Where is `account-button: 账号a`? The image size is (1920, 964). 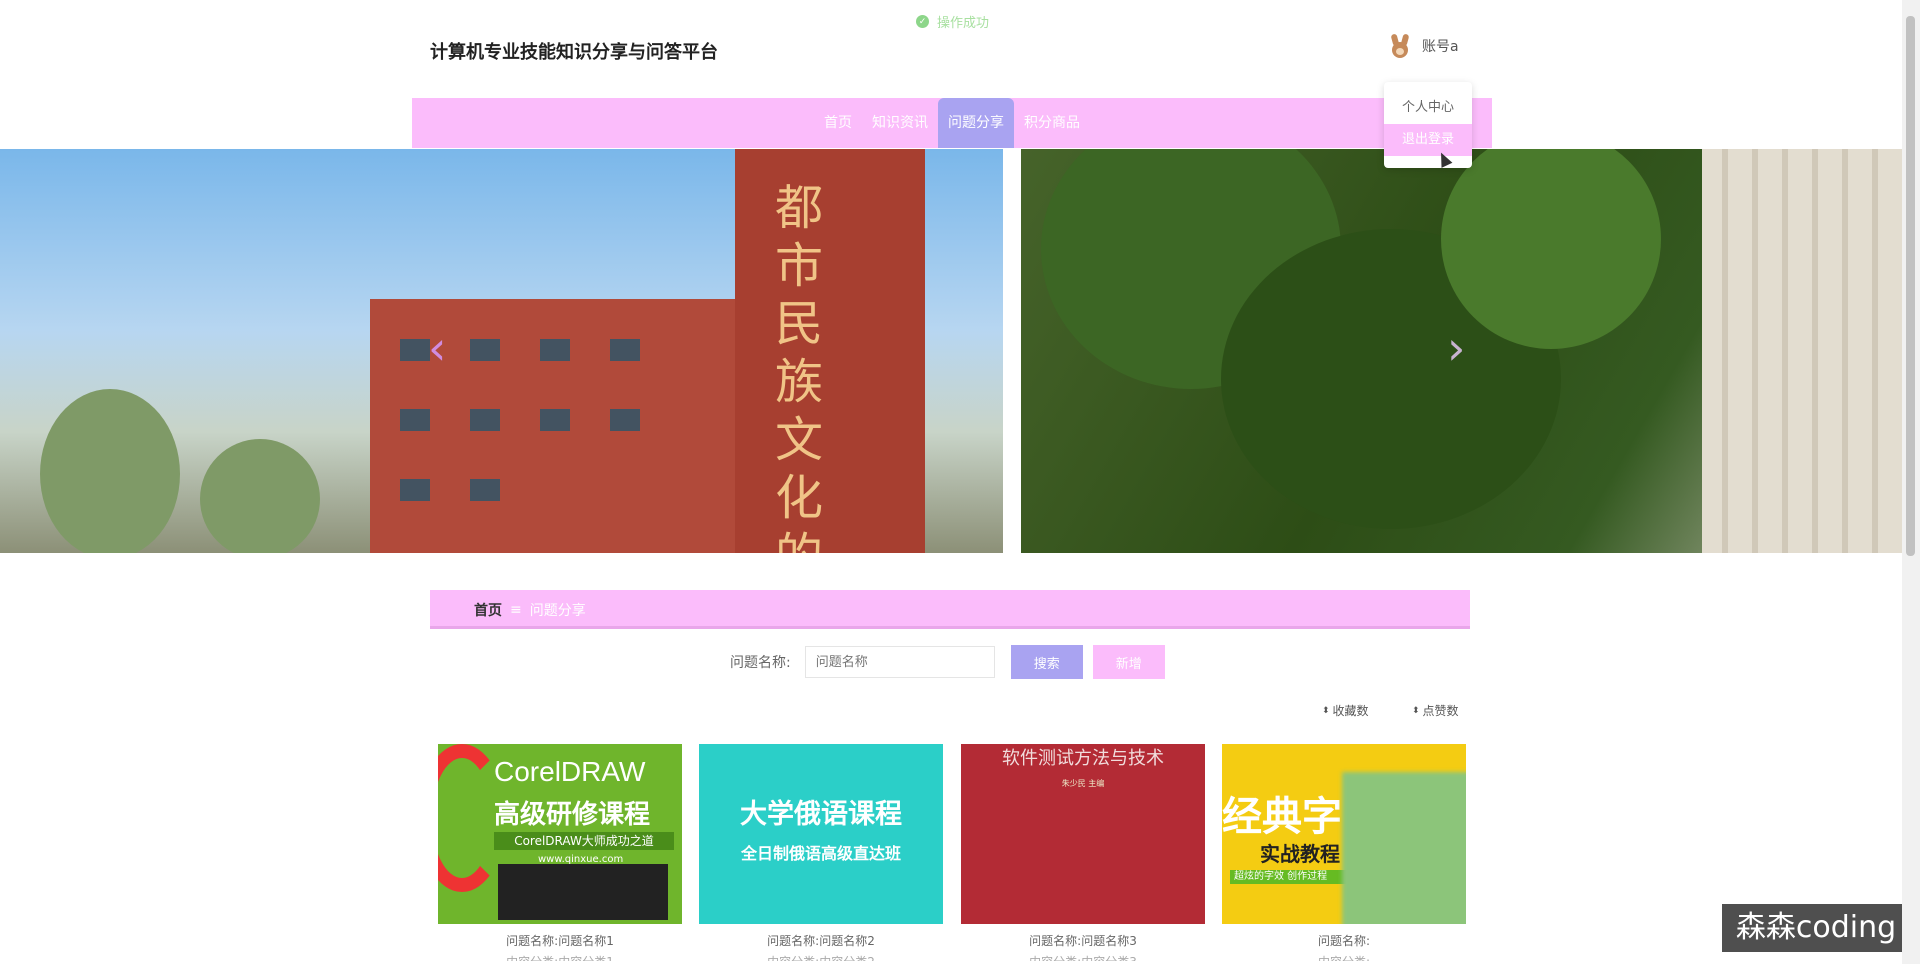
account-button: 账号a is located at coordinates (1422, 46).